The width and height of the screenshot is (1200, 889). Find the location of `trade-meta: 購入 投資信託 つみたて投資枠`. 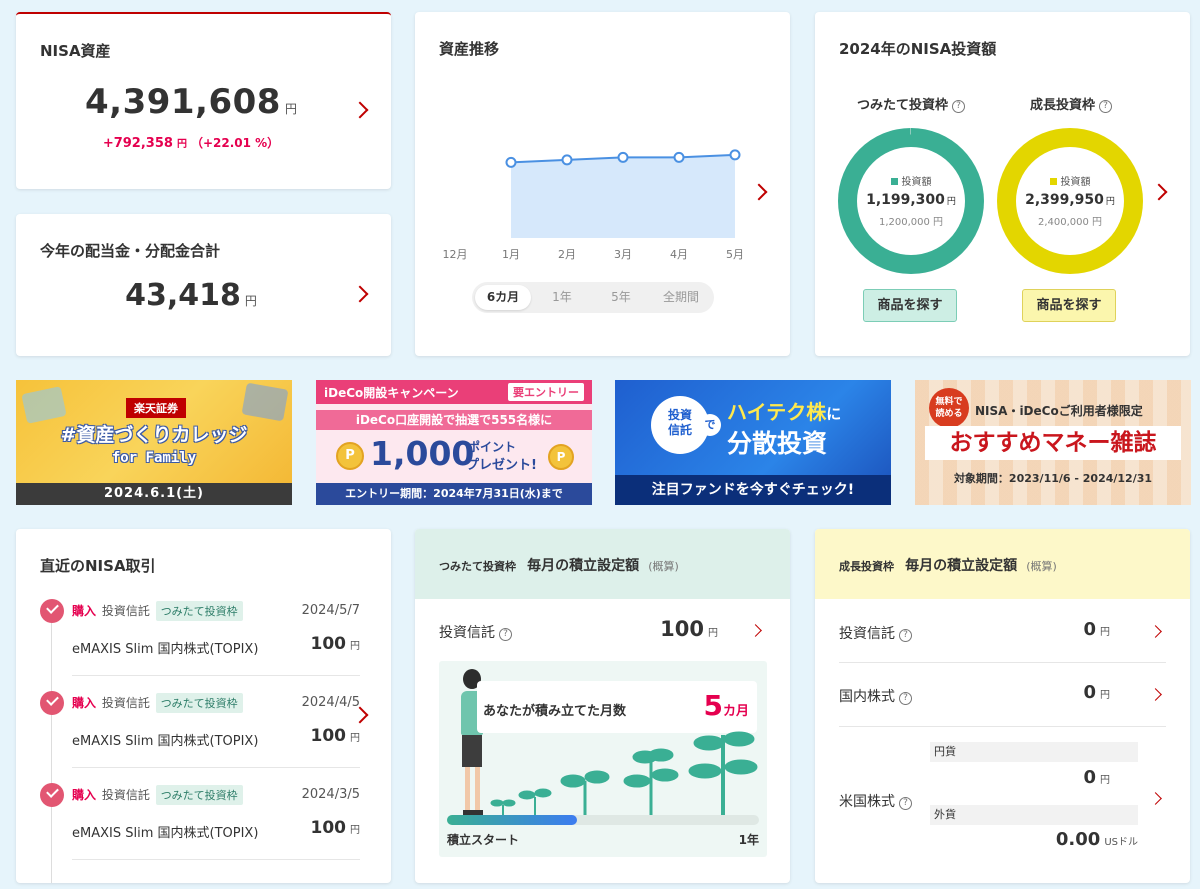

trade-meta: 購入 投資信託 つみたて投資枠 is located at coordinates (157, 611).